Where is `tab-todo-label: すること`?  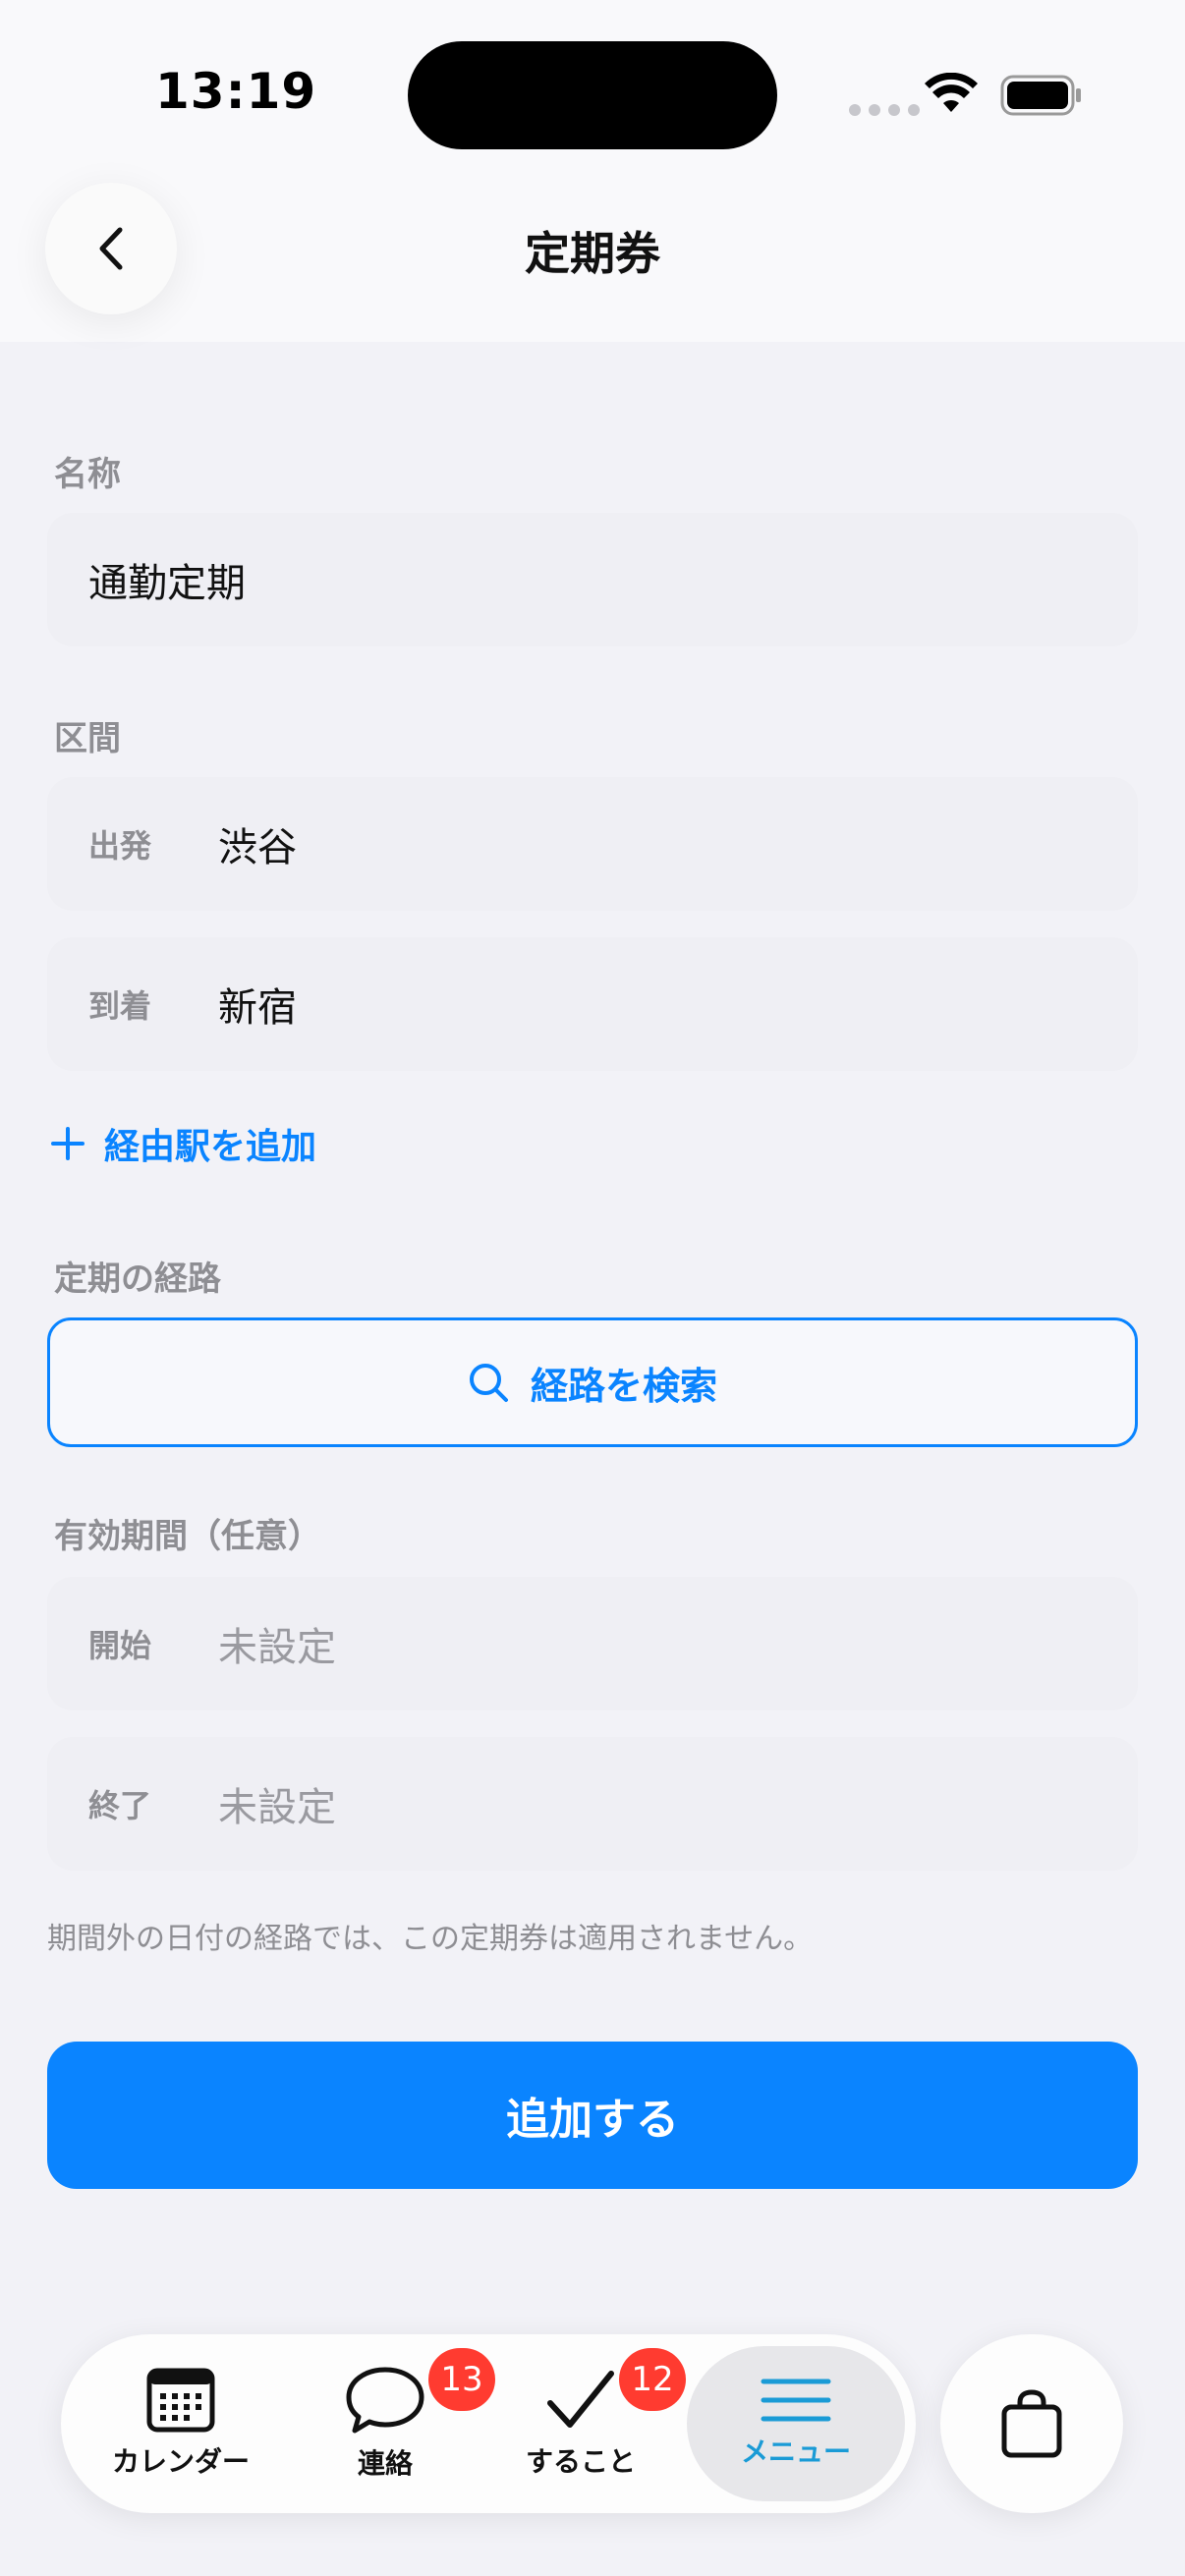
tab-todo-label: すること is located at coordinates (581, 2461).